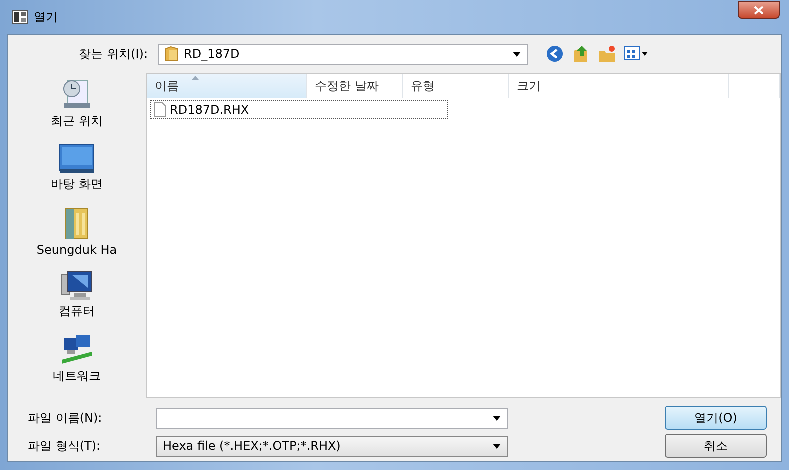  I want to click on place-label: 바탕 화면, so click(77, 184).